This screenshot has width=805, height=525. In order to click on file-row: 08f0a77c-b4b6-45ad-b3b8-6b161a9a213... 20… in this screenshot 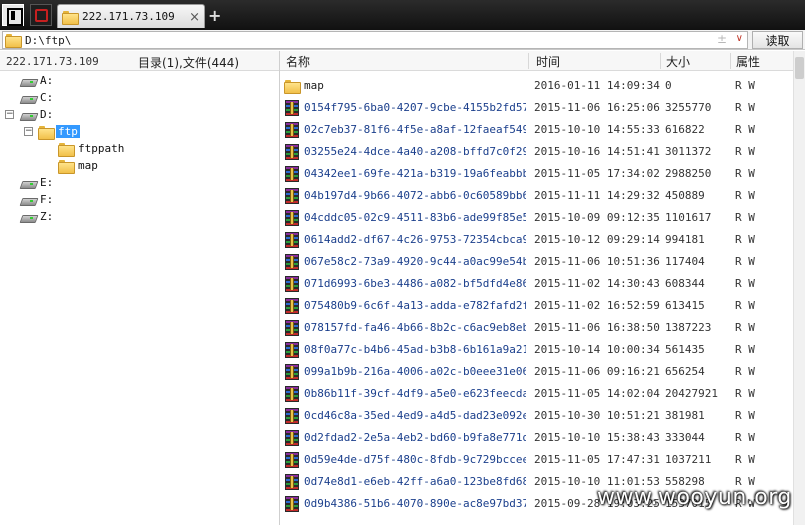, I will do `click(536, 350)`.